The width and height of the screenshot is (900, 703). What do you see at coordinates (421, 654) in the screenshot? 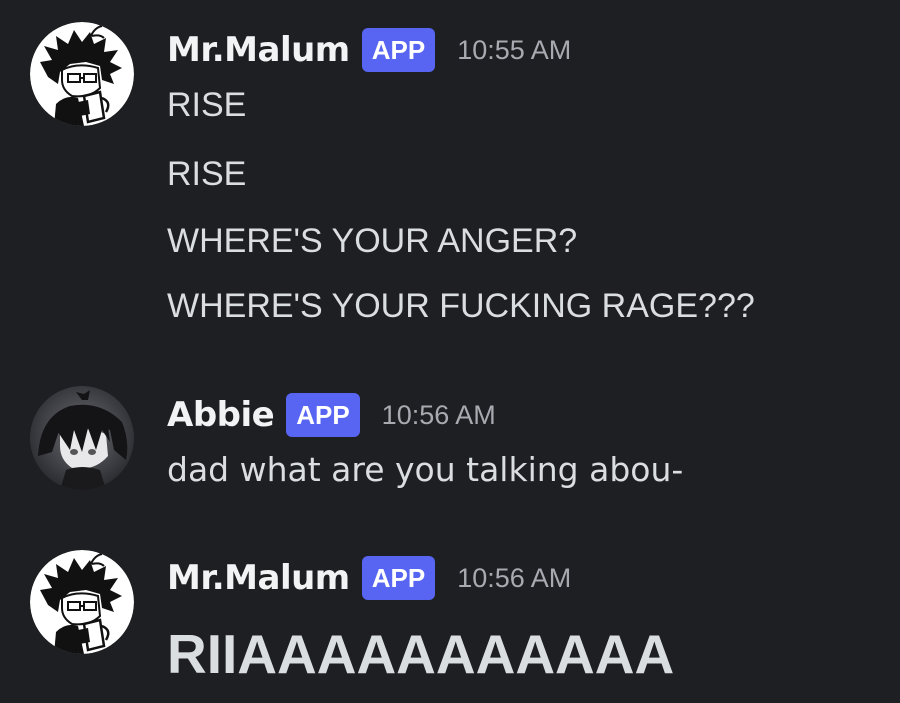
I see `message-line: RIIAAAAAAAAAAA` at bounding box center [421, 654].